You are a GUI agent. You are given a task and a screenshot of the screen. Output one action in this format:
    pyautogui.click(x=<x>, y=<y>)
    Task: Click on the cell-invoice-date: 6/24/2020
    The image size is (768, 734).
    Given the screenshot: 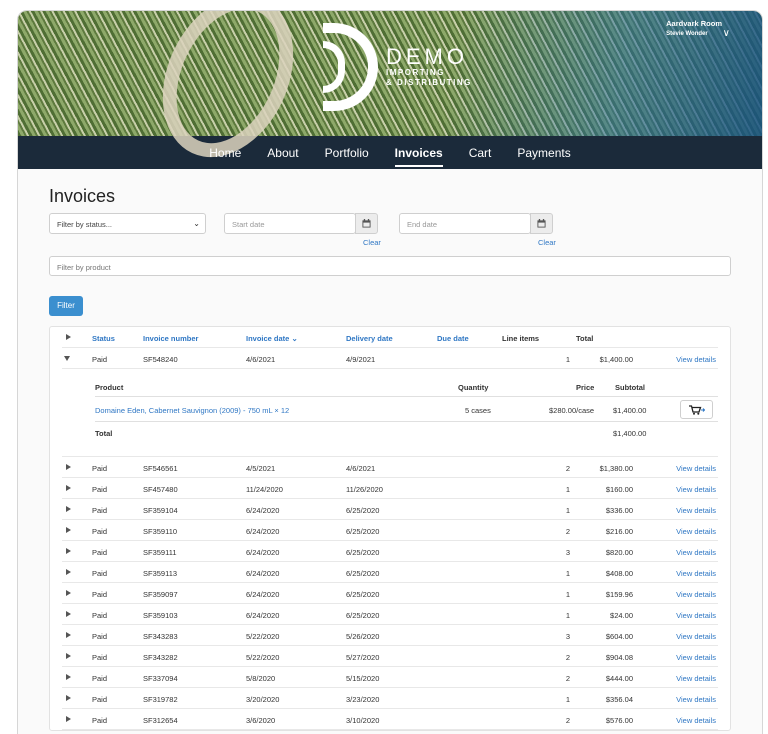 What is the action you would take?
    pyautogui.click(x=263, y=573)
    